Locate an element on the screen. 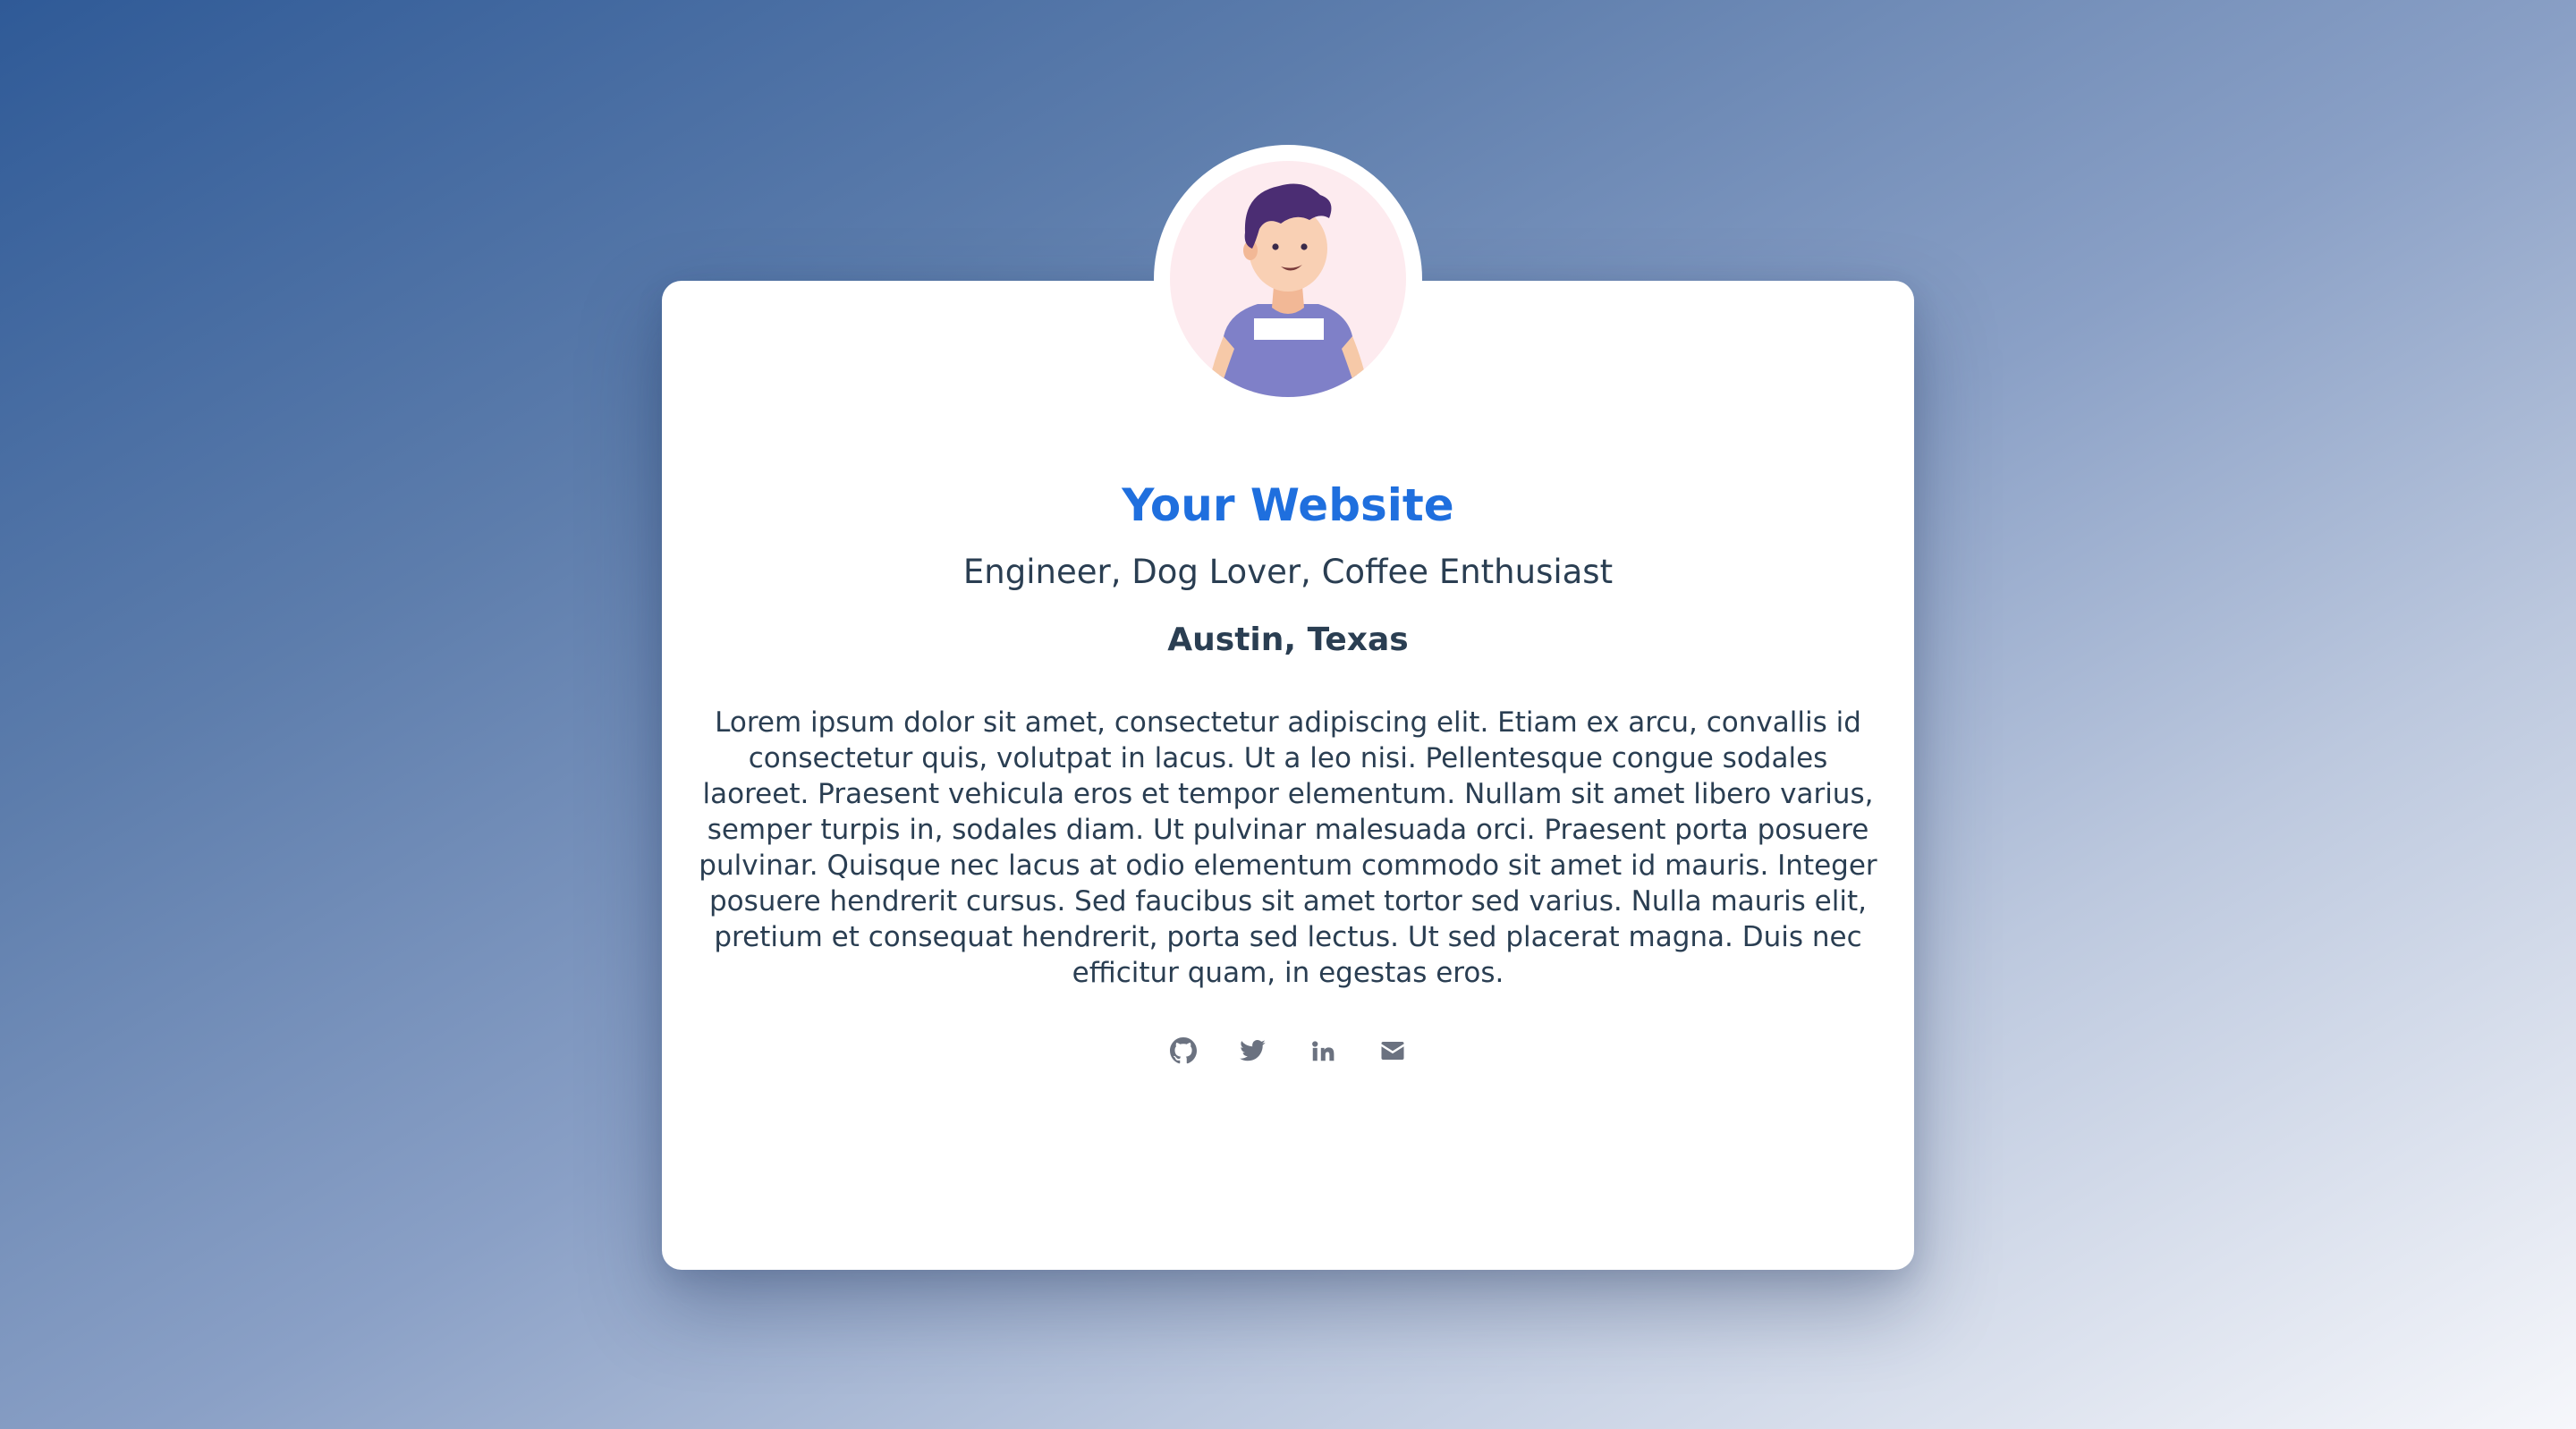  email-link is located at coordinates (1392, 1050).